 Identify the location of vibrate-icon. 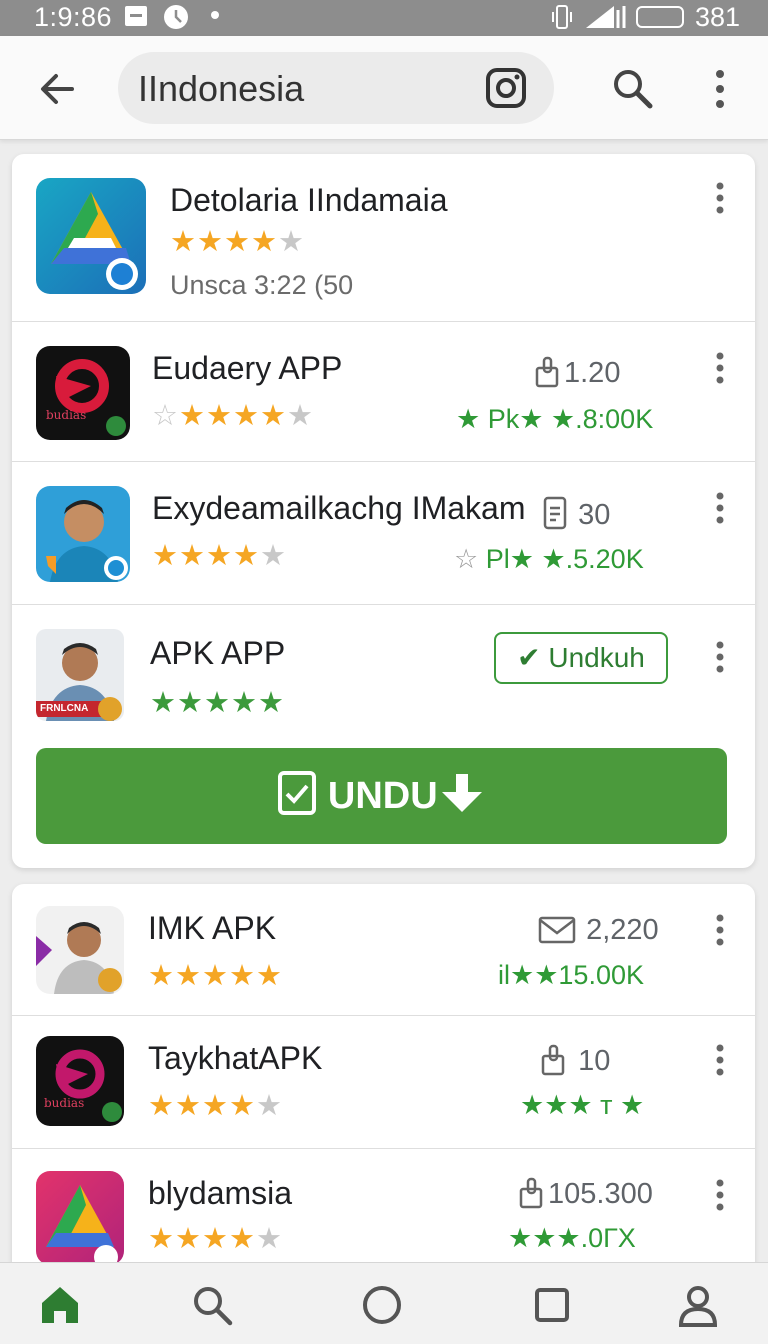
(562, 17).